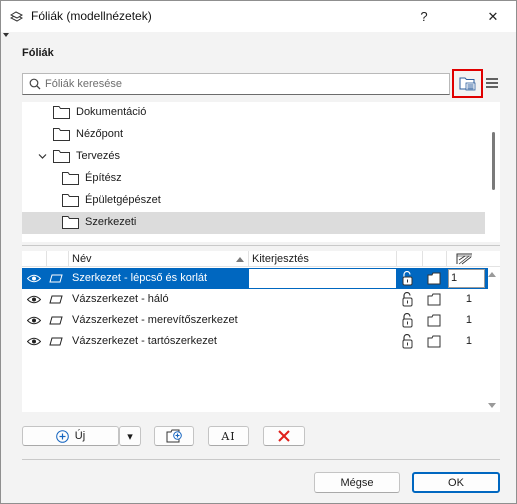 The width and height of the screenshot is (517, 504). Describe the element at coordinates (464, 259) in the screenshot. I see `intersection-group-icon` at that location.